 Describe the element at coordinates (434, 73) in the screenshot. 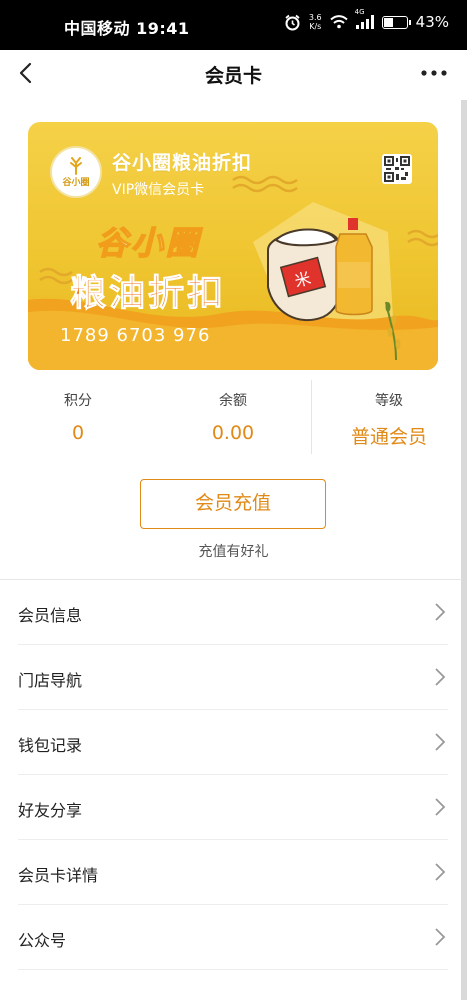

I see `more-dots-icon` at that location.